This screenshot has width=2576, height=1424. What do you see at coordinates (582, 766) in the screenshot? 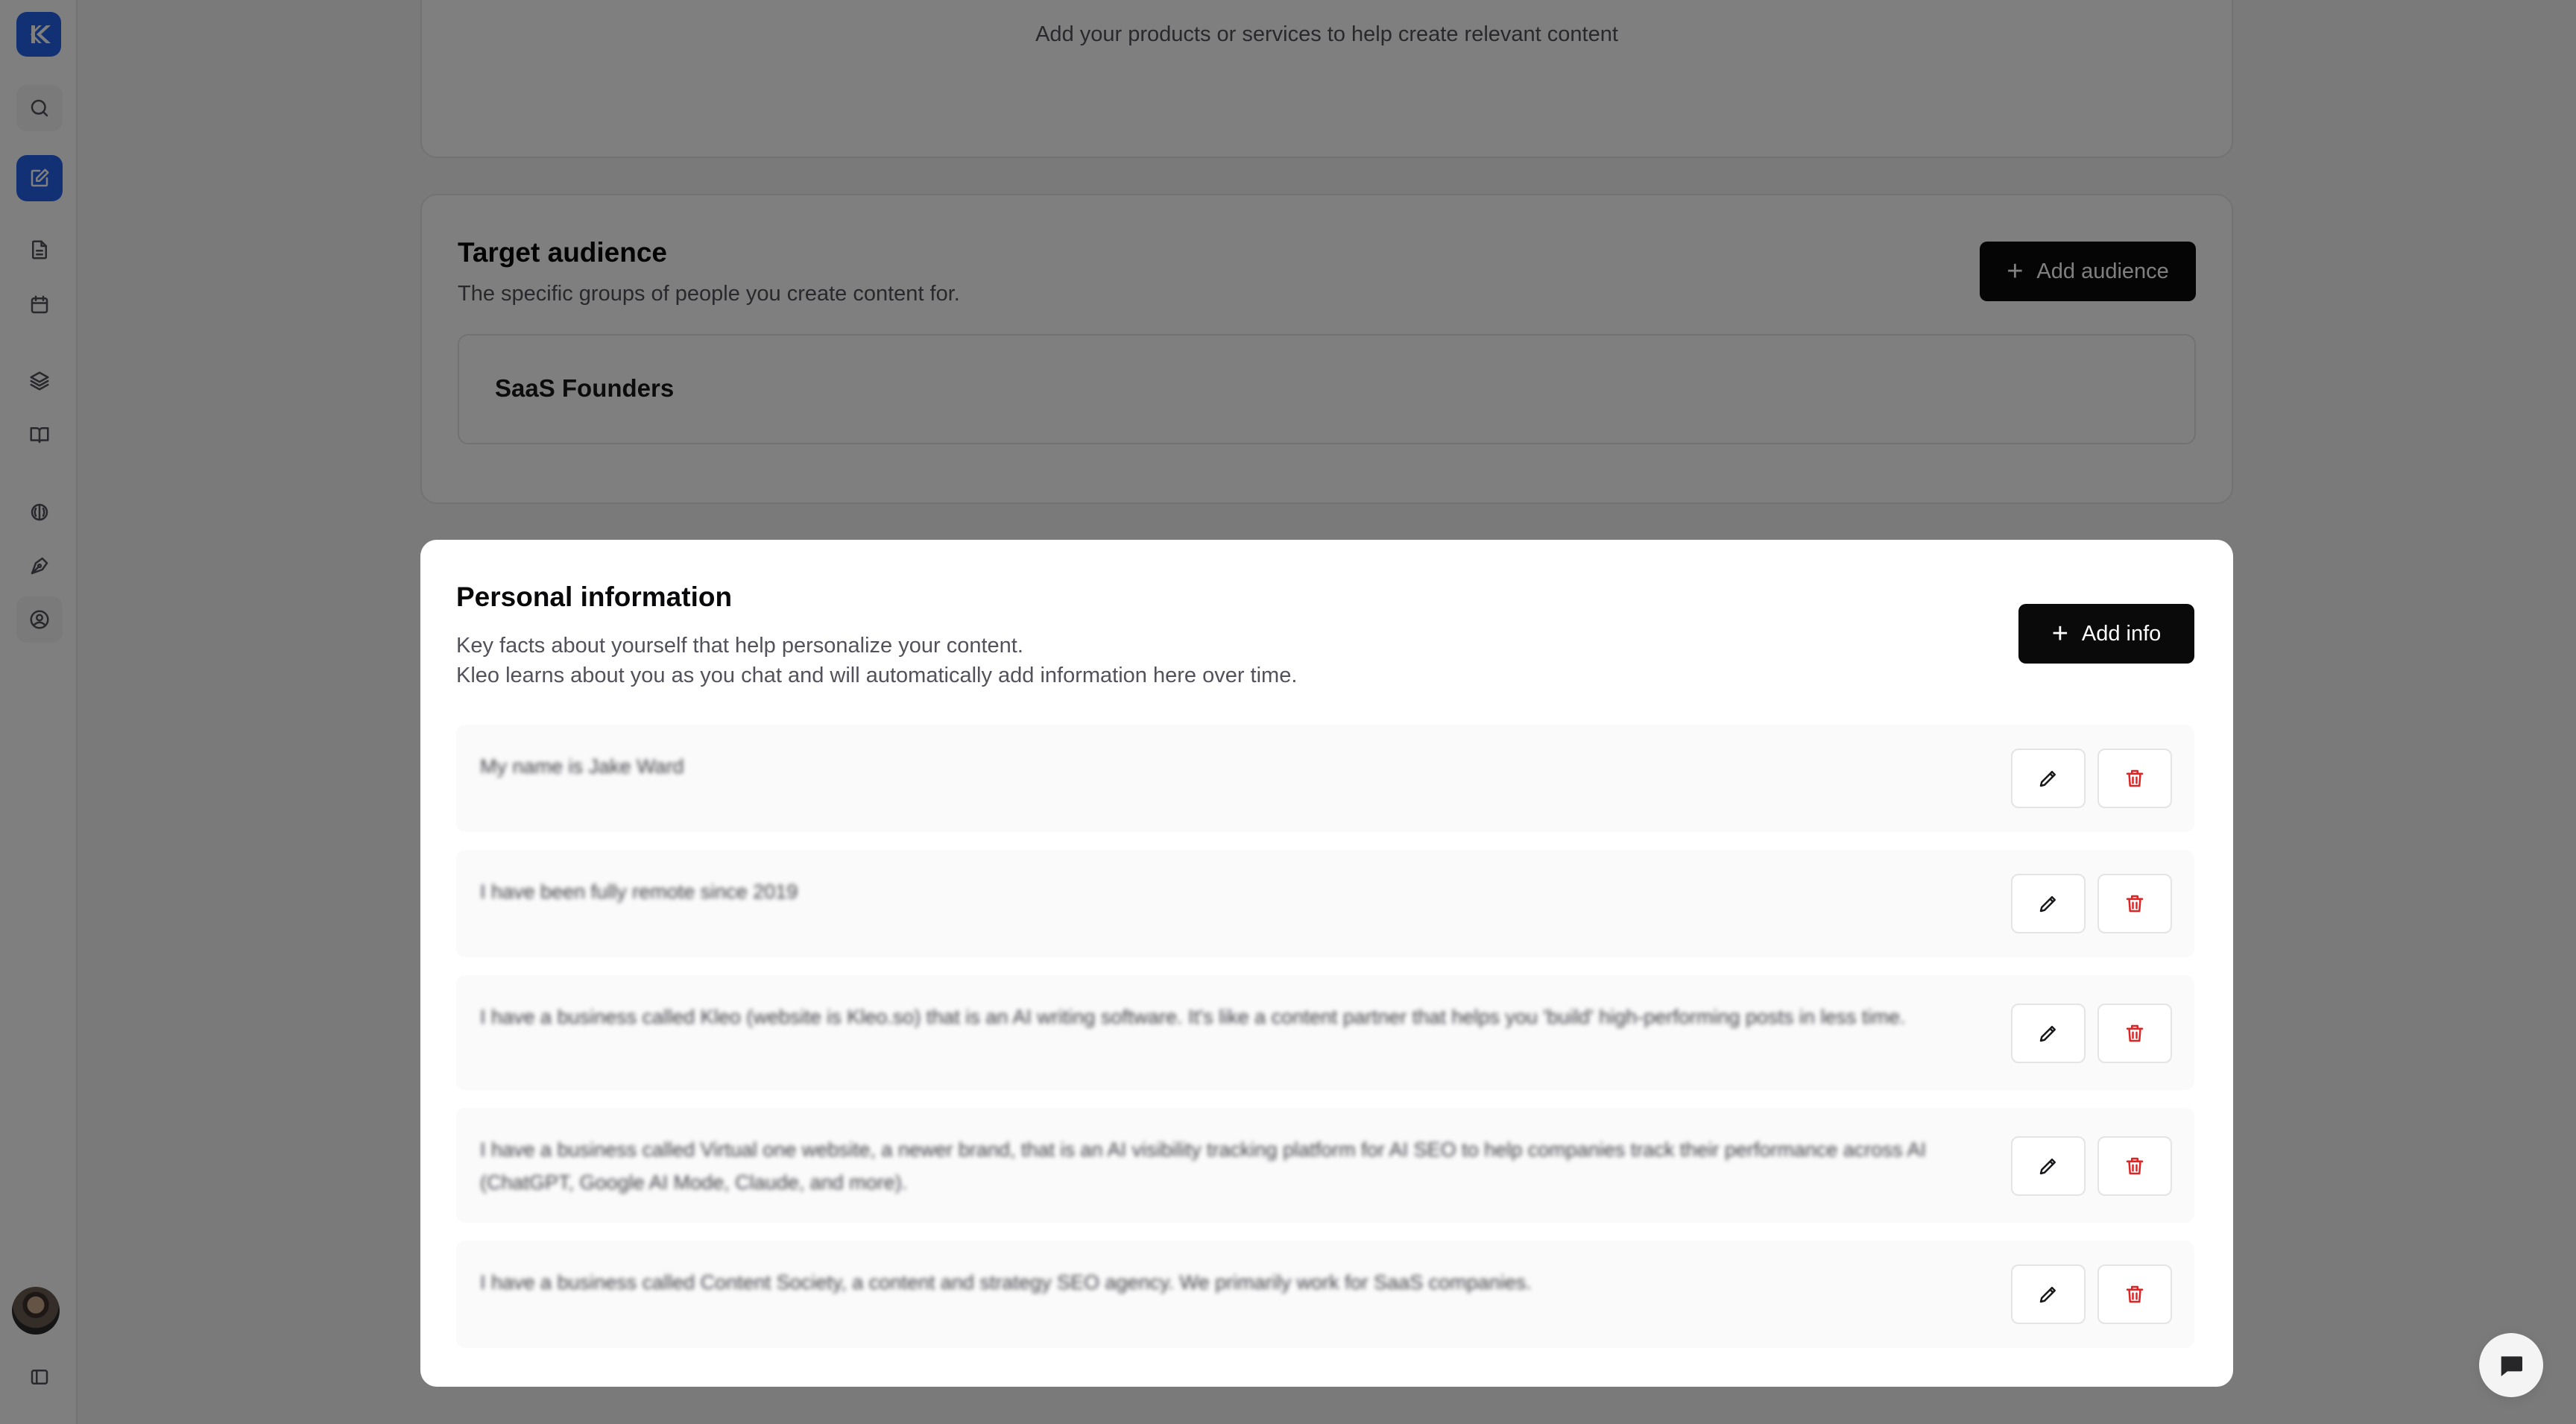
I see `info-entry-text: My name is Jake Ward` at bounding box center [582, 766].